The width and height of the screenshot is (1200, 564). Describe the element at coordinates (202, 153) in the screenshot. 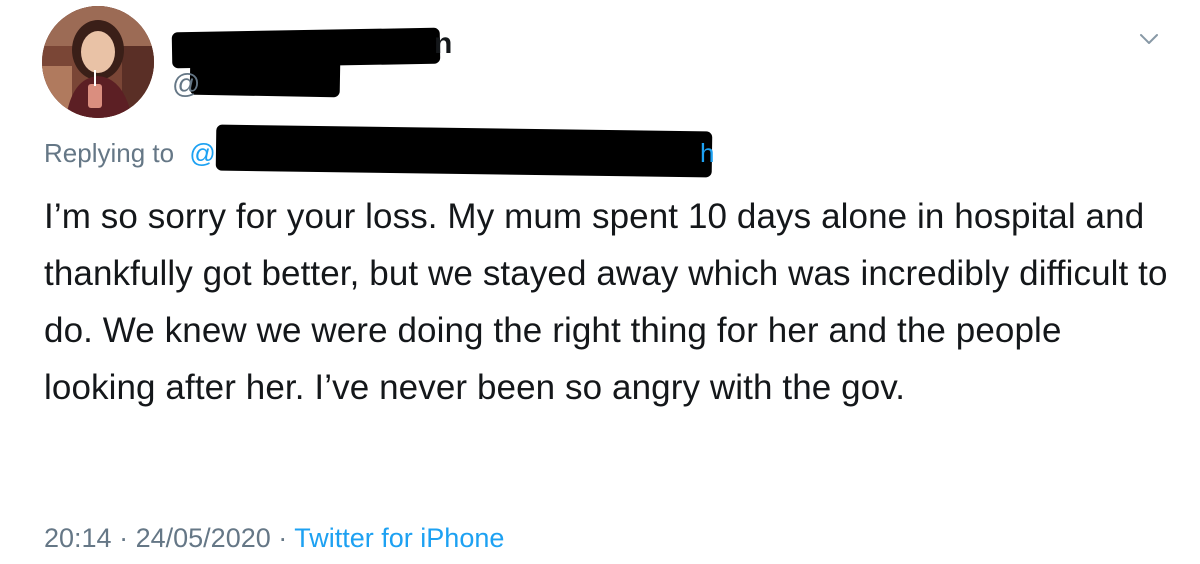

I see `reply-handle: @` at that location.